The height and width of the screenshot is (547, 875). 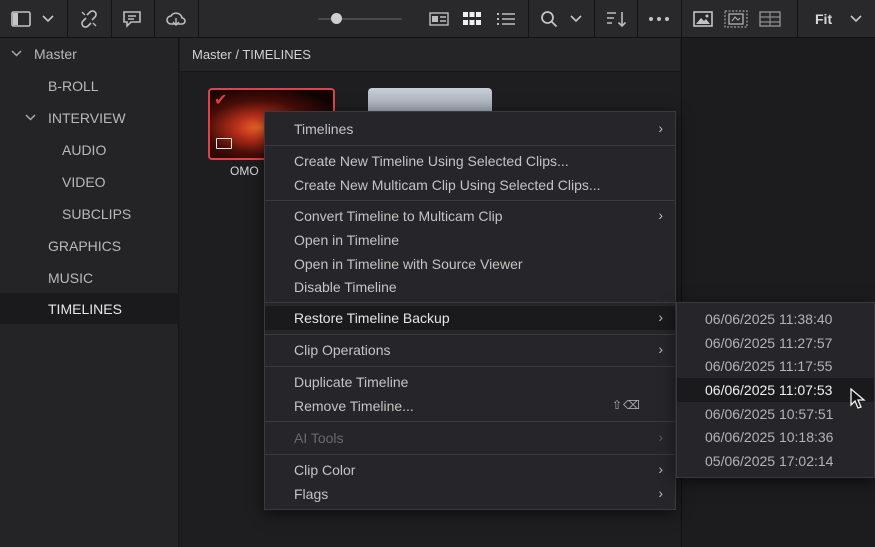 I want to click on sidebar-item-label: AUDIO, so click(x=84, y=149).